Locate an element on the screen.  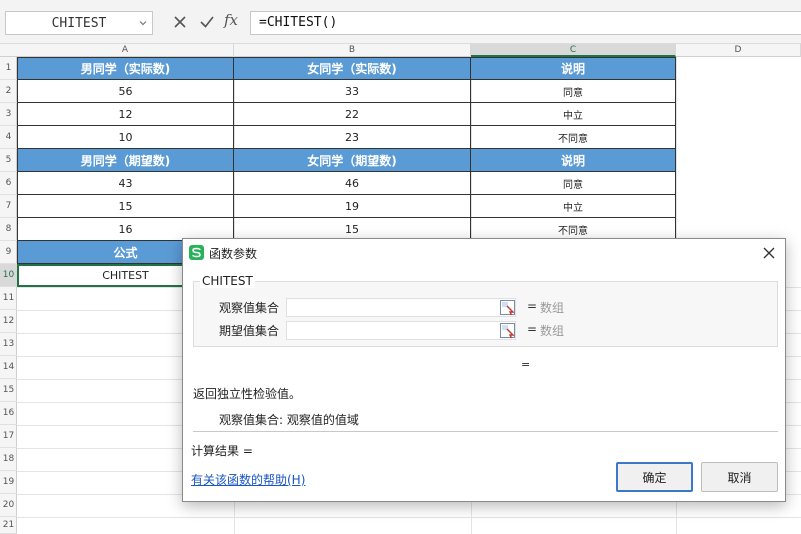
formula-input: =CHITEST() is located at coordinates (525, 23).